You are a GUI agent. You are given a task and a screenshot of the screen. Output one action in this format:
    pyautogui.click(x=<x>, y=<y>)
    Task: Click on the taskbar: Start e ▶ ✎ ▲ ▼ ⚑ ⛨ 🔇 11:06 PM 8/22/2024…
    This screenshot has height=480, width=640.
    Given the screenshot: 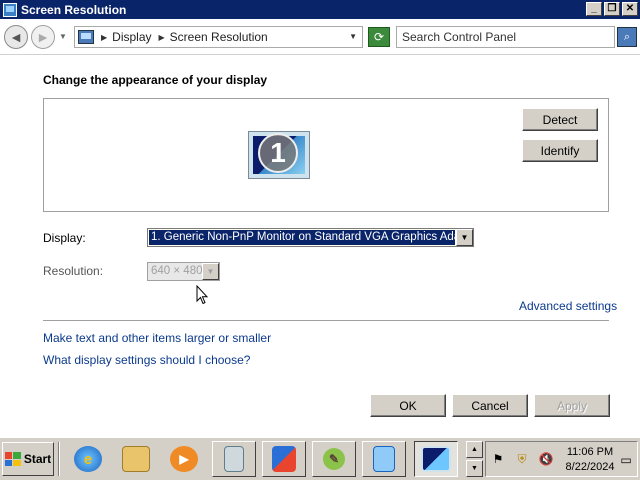 What is the action you would take?
    pyautogui.click(x=320, y=458)
    